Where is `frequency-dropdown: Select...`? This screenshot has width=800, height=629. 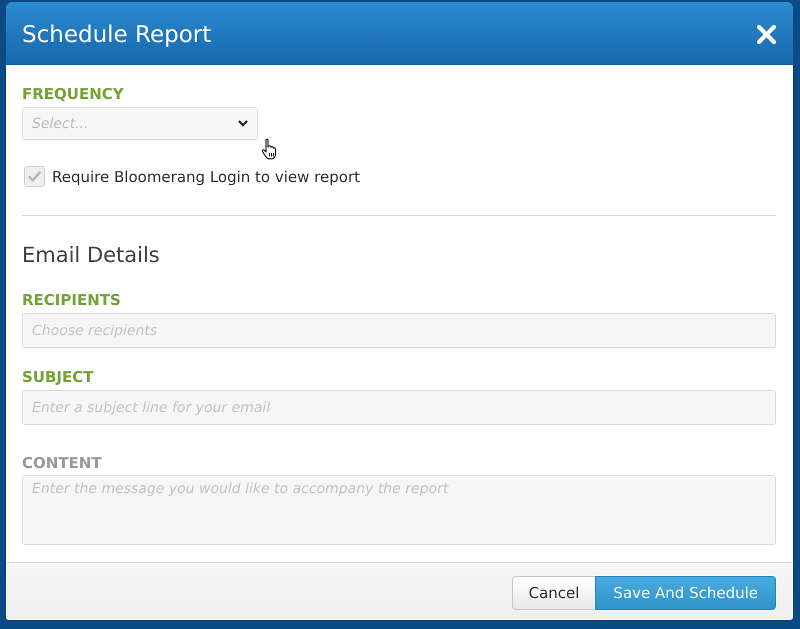 frequency-dropdown: Select... is located at coordinates (140, 123).